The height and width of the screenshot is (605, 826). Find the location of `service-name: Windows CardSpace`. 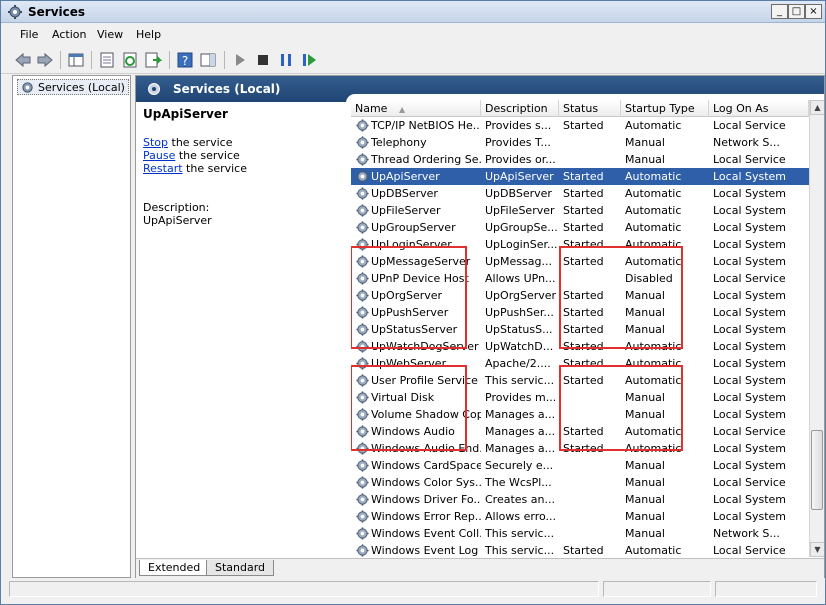

service-name: Windows CardSpace is located at coordinates (426, 465).